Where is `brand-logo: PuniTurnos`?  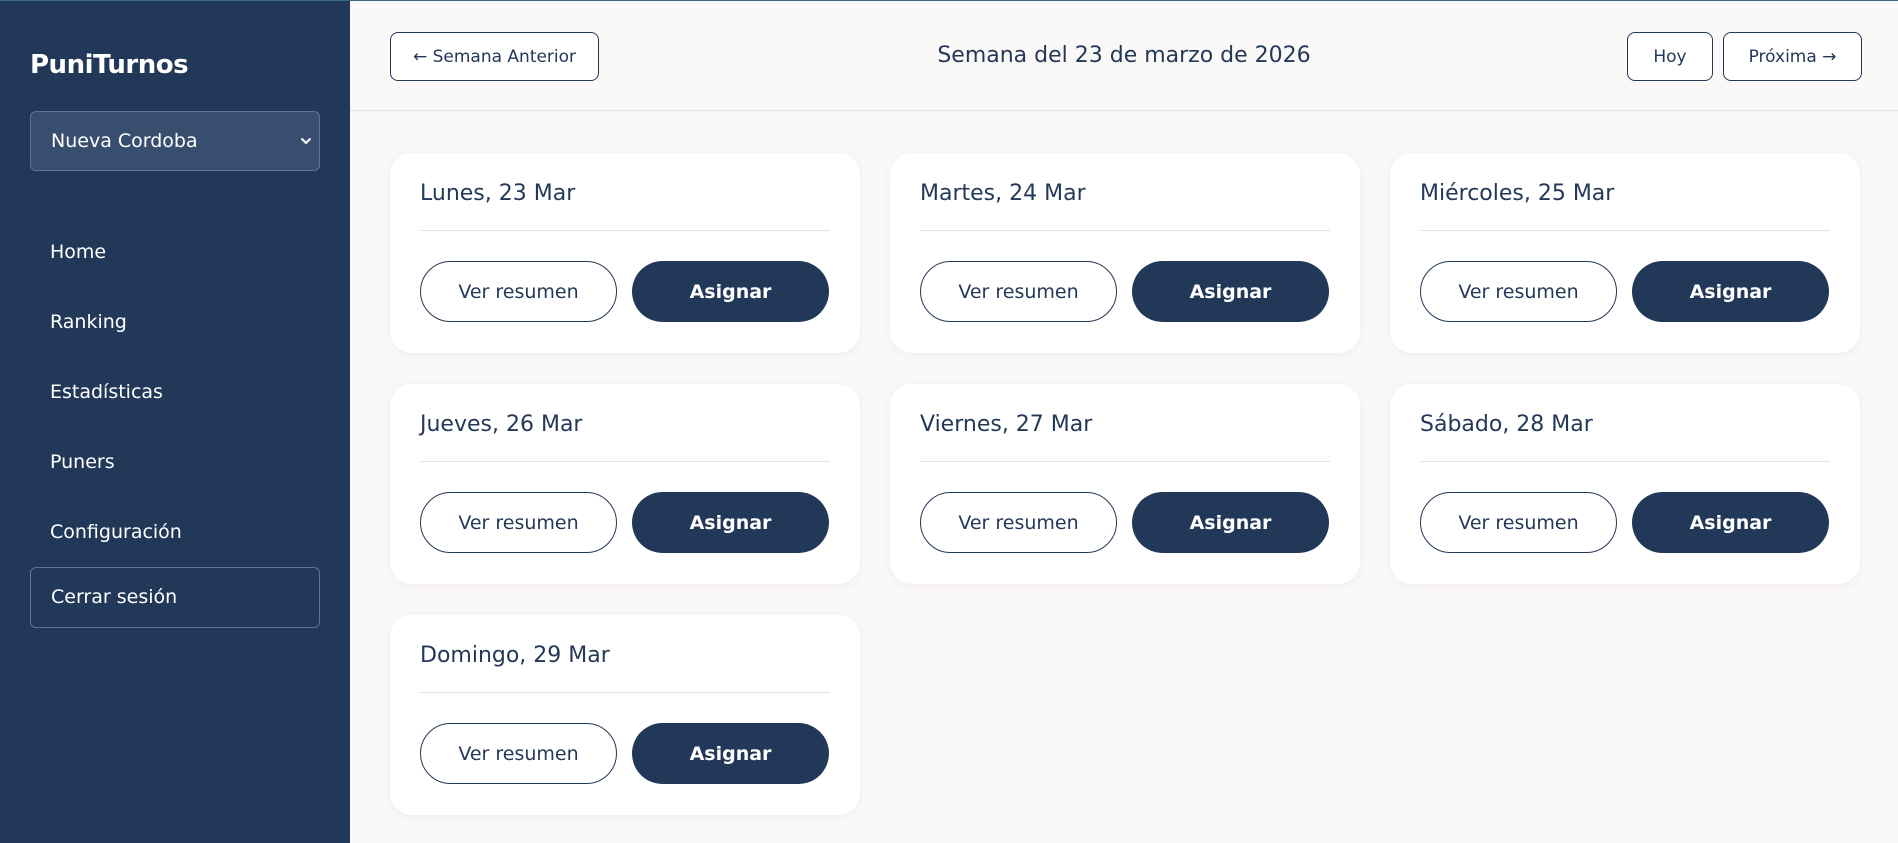 brand-logo: PuniTurnos is located at coordinates (109, 65).